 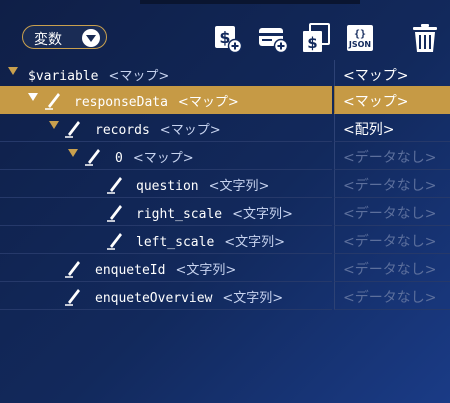 I want to click on copy-dollar-icon: $, so click(x=316, y=37).